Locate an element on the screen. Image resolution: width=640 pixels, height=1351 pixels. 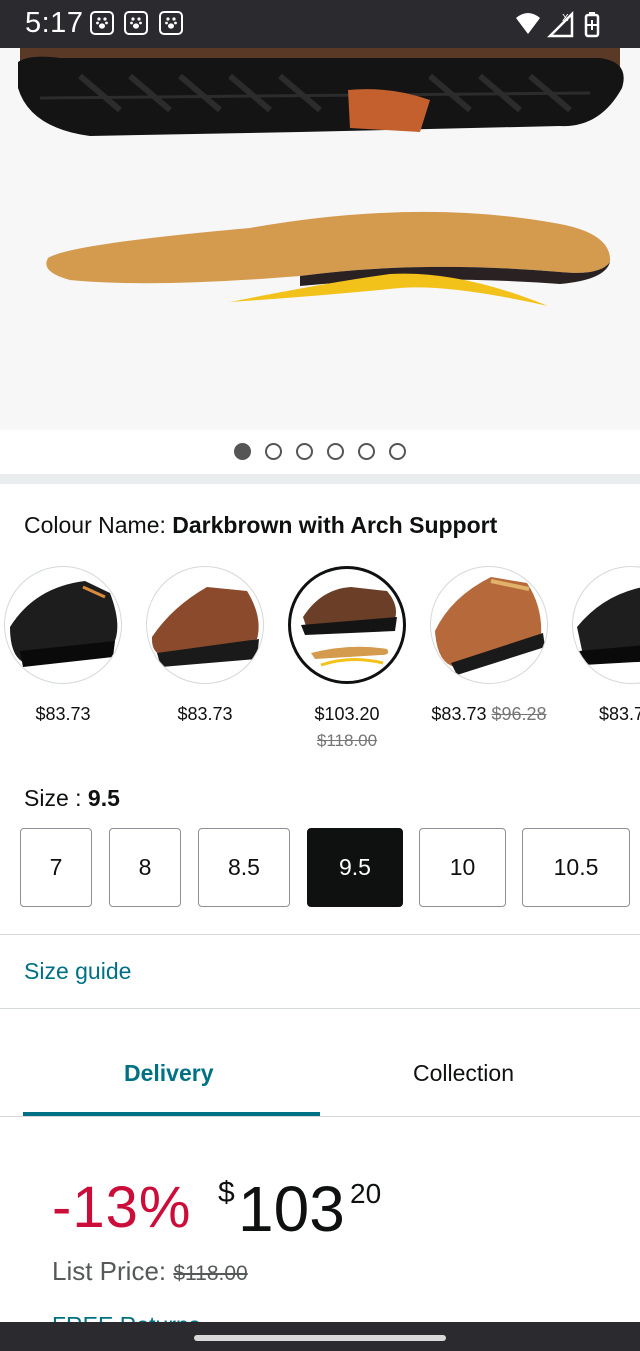
tab-collection: Collection is located at coordinates (463, 1073).